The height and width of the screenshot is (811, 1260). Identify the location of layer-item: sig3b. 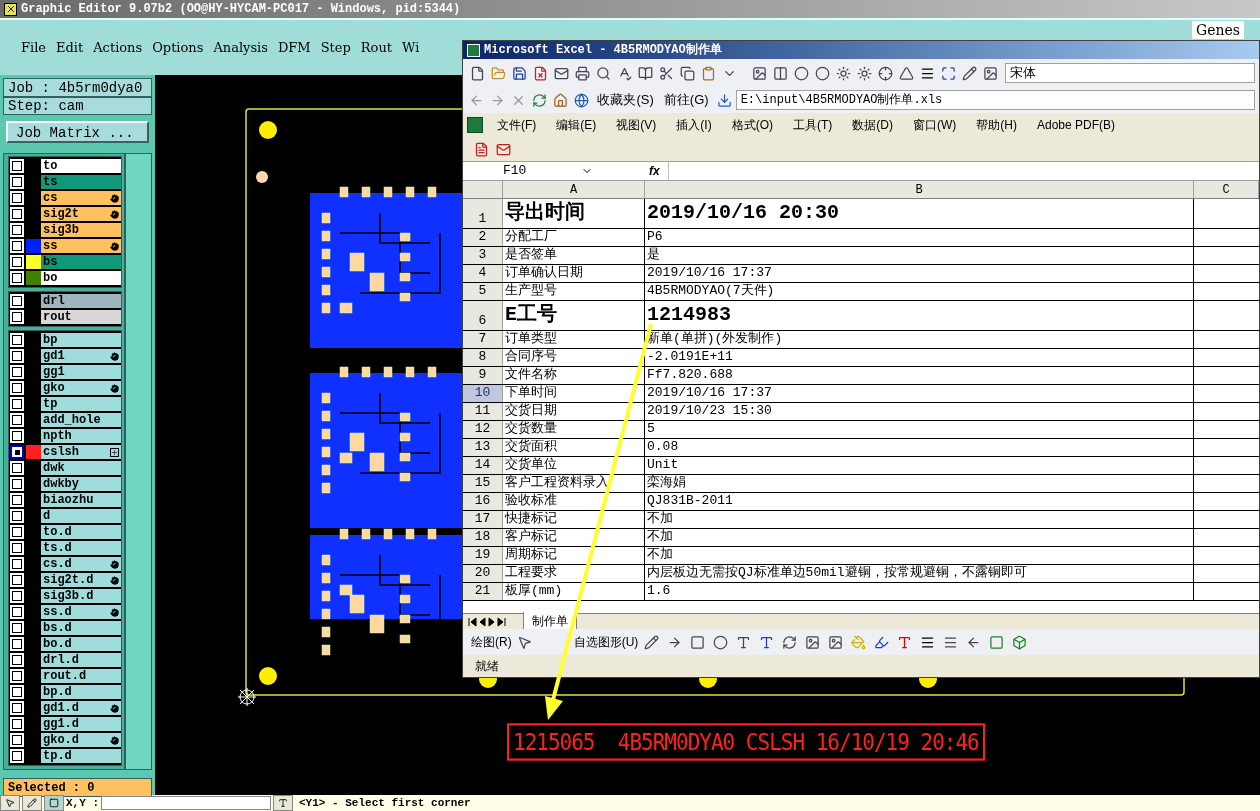
(81, 230).